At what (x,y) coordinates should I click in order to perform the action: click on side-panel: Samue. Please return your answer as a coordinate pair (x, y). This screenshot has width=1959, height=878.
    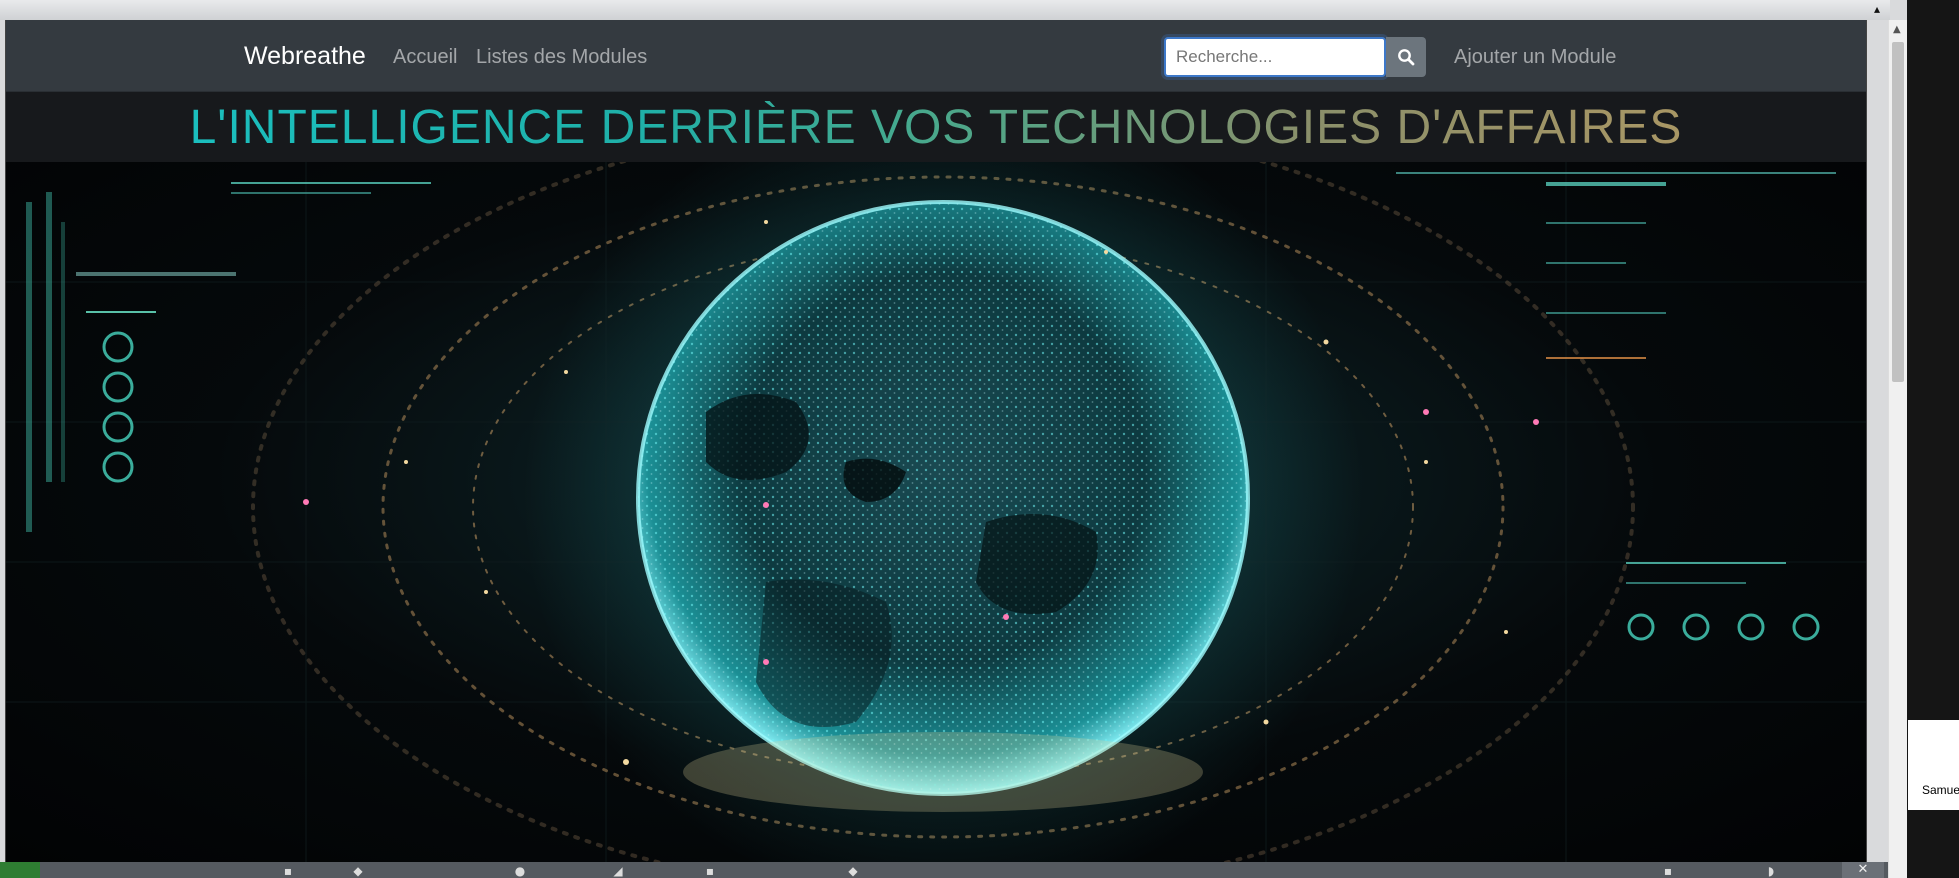
    Looking at the image, I should click on (1933, 439).